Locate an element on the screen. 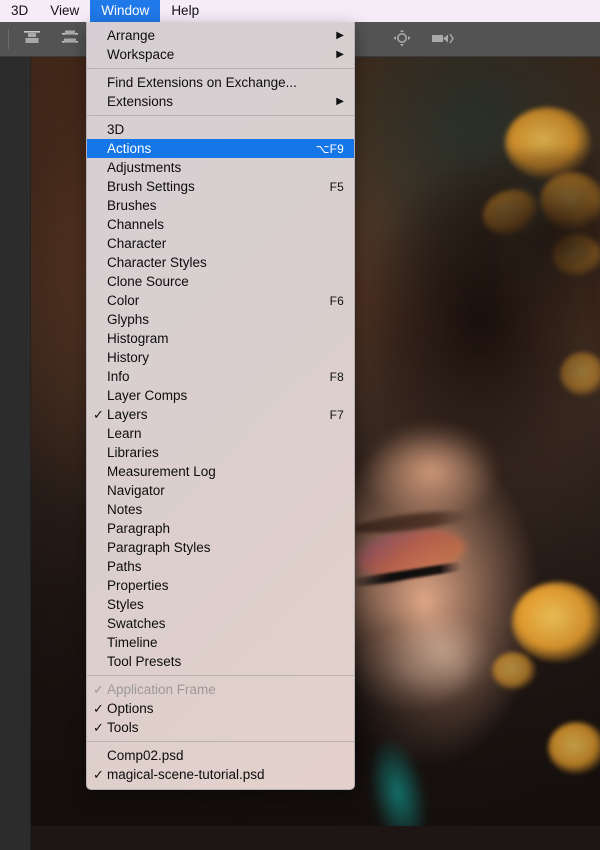  menu-item-label: Info is located at coordinates (118, 376).